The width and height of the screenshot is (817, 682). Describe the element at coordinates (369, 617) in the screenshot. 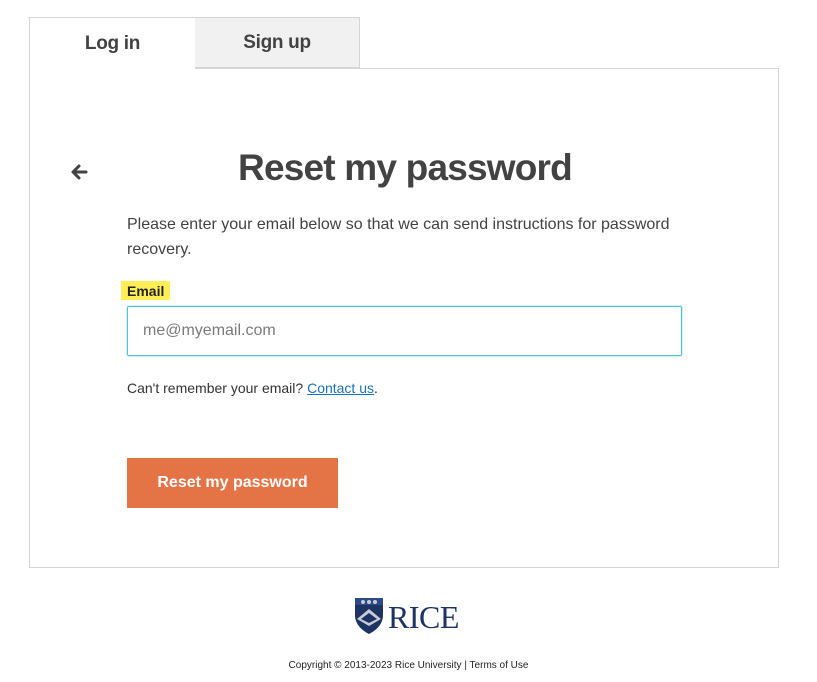

I see `rice-owl-shield-icon` at that location.